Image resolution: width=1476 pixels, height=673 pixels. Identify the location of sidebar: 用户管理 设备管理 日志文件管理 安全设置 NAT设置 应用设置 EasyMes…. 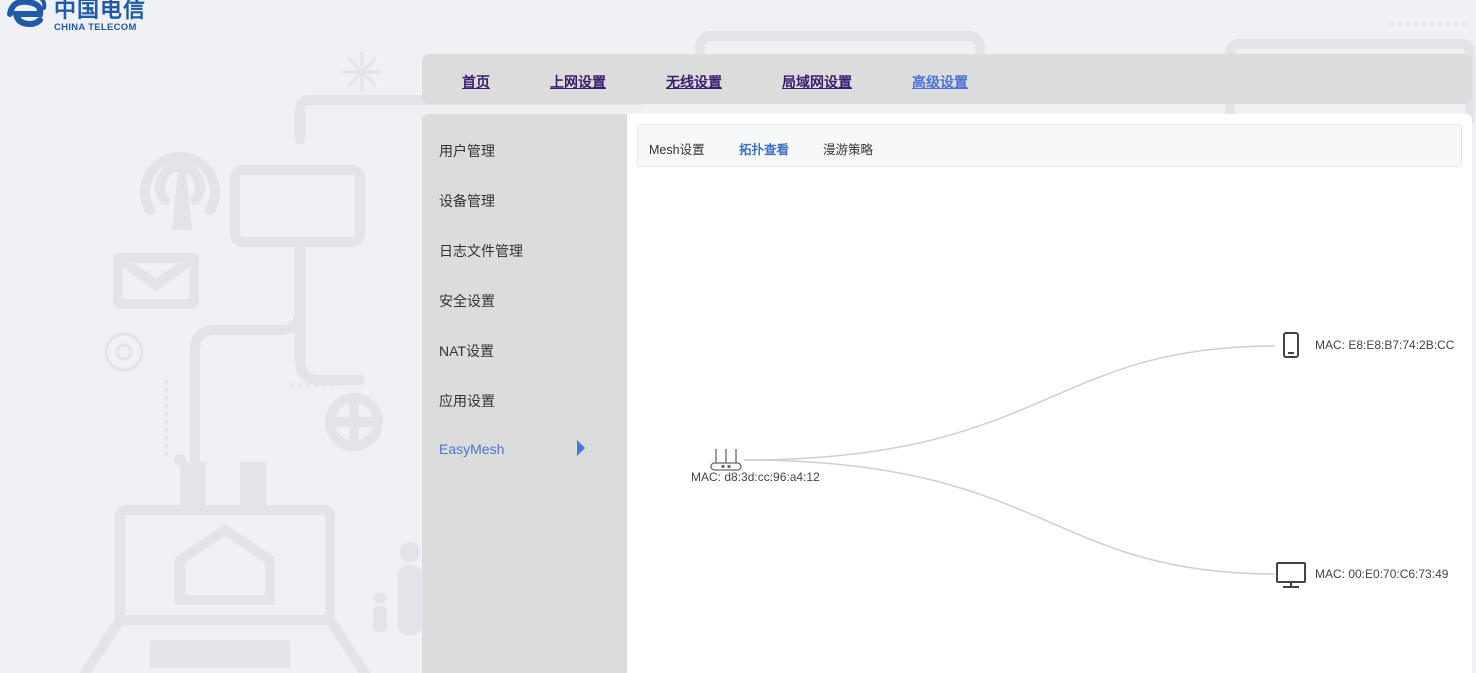
(524, 393).